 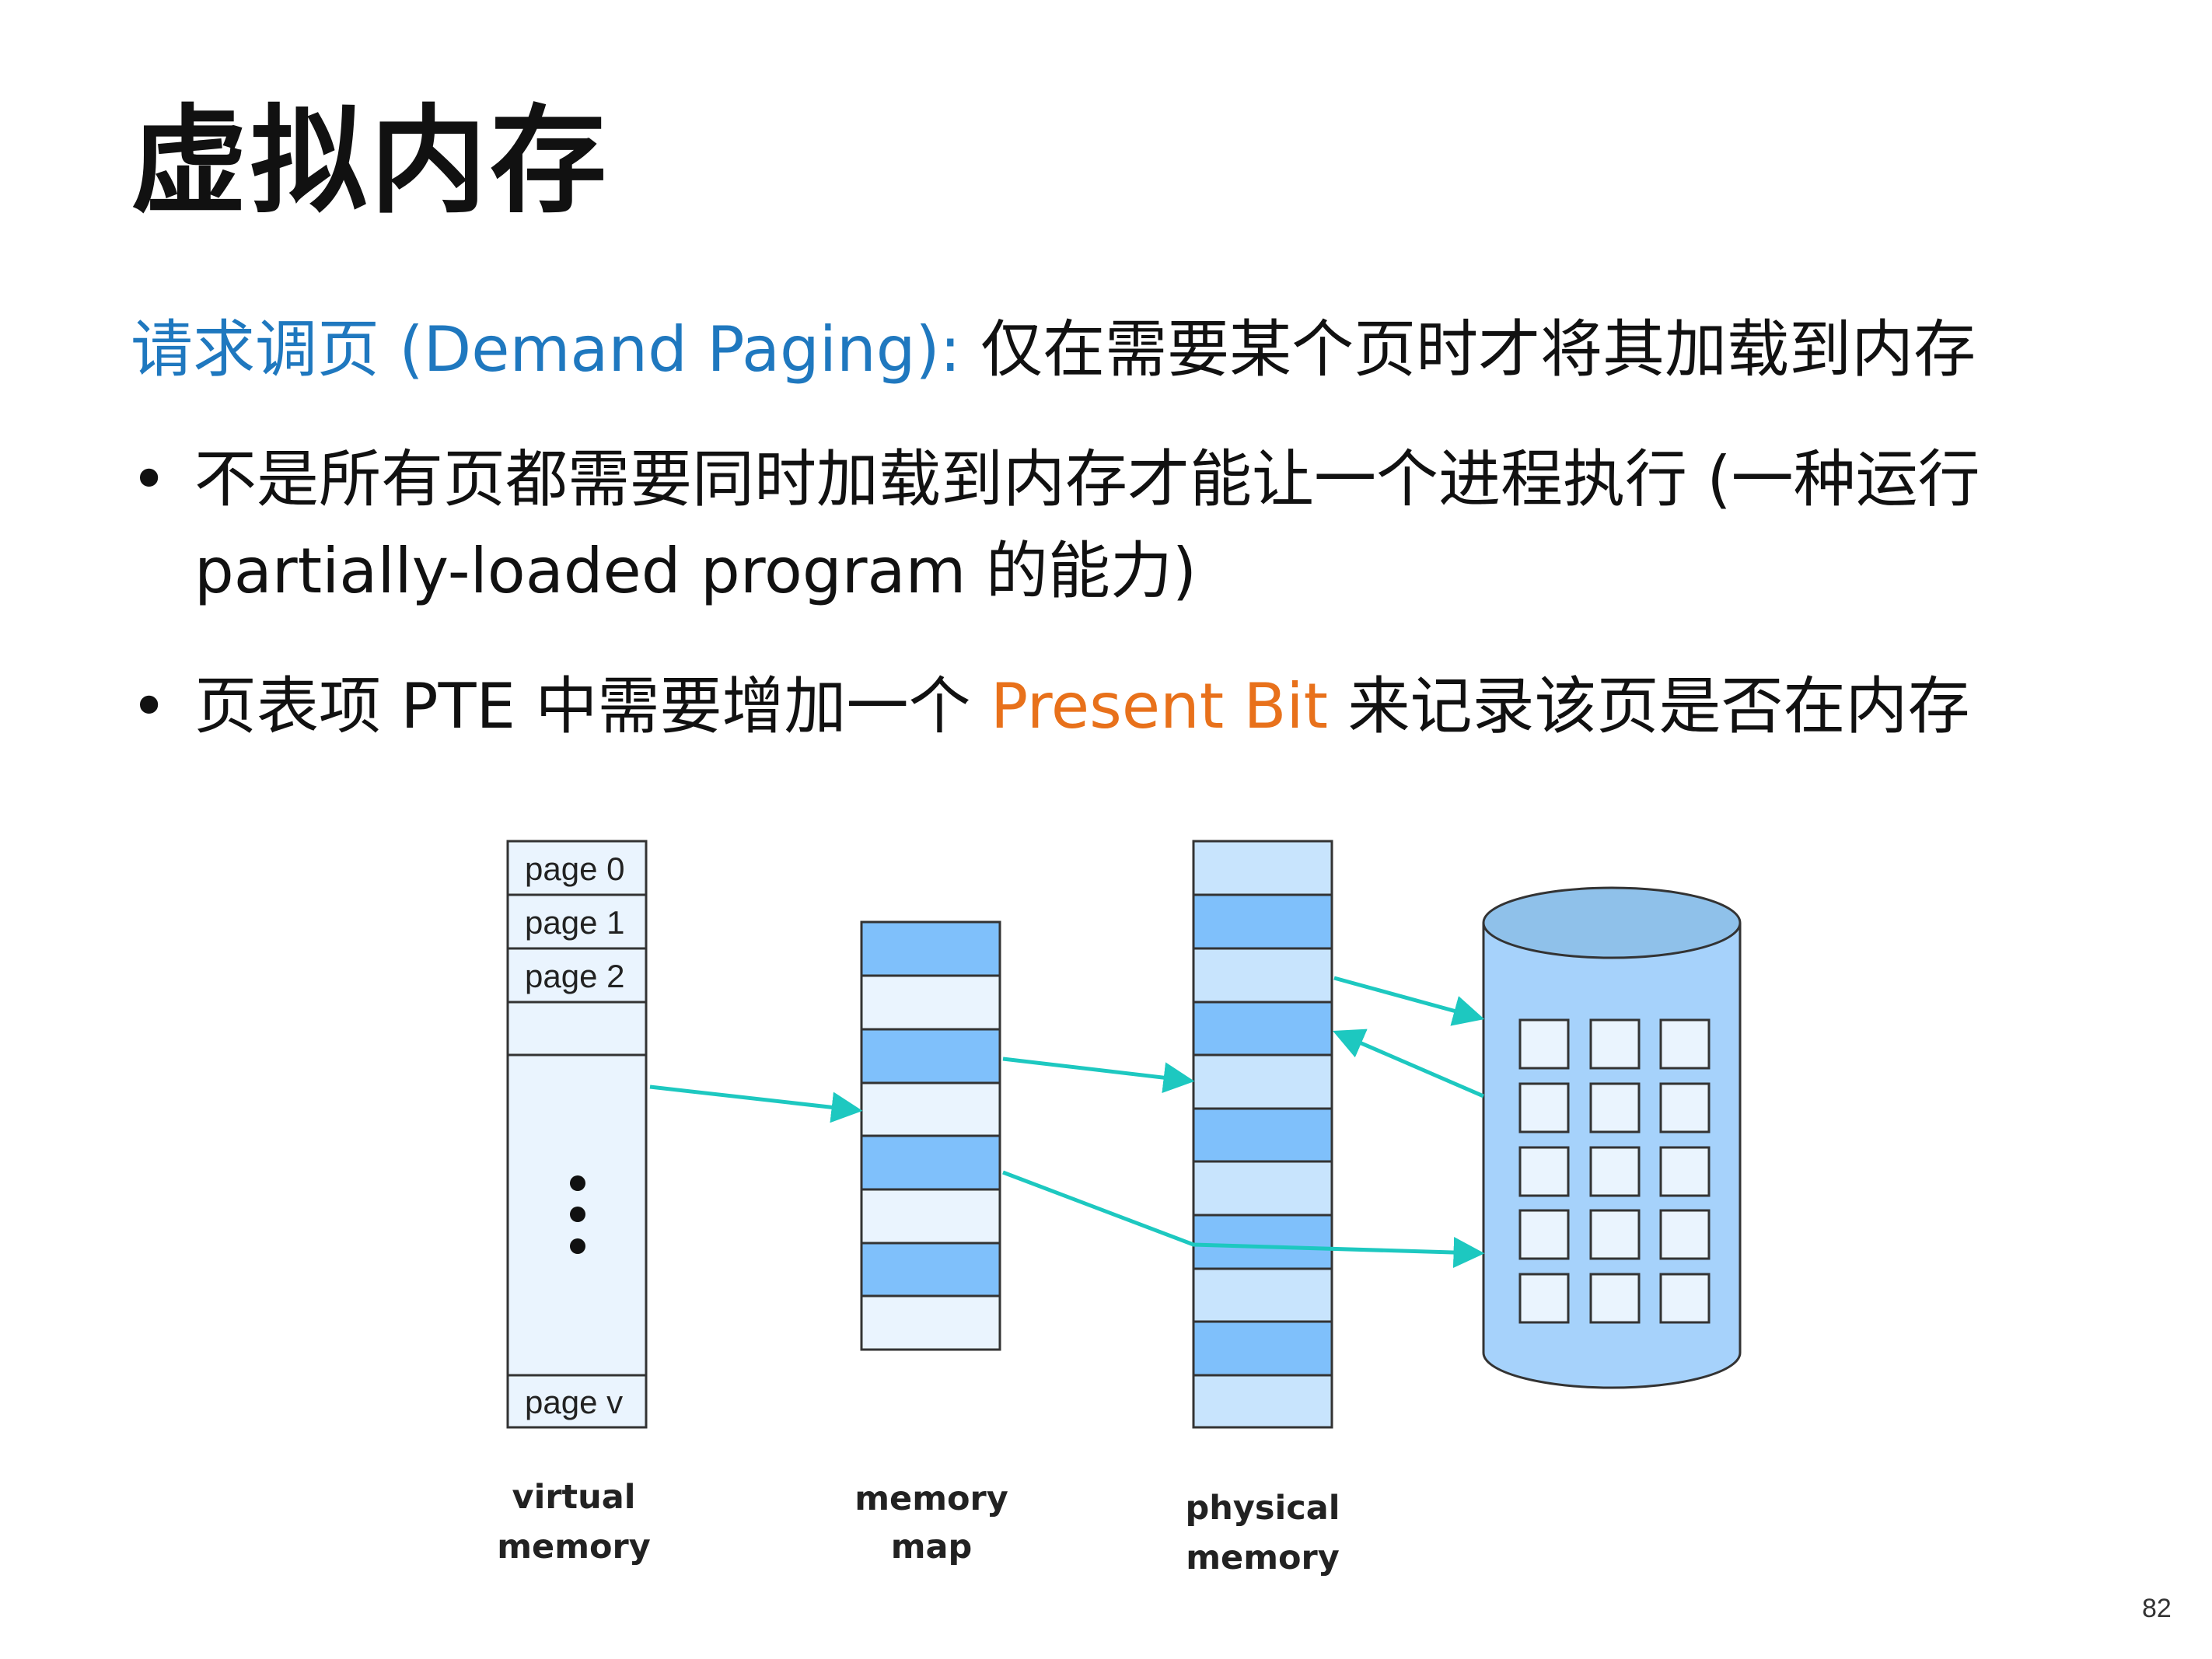 I want to click on memory-map-column, so click(x=930, y=1135).